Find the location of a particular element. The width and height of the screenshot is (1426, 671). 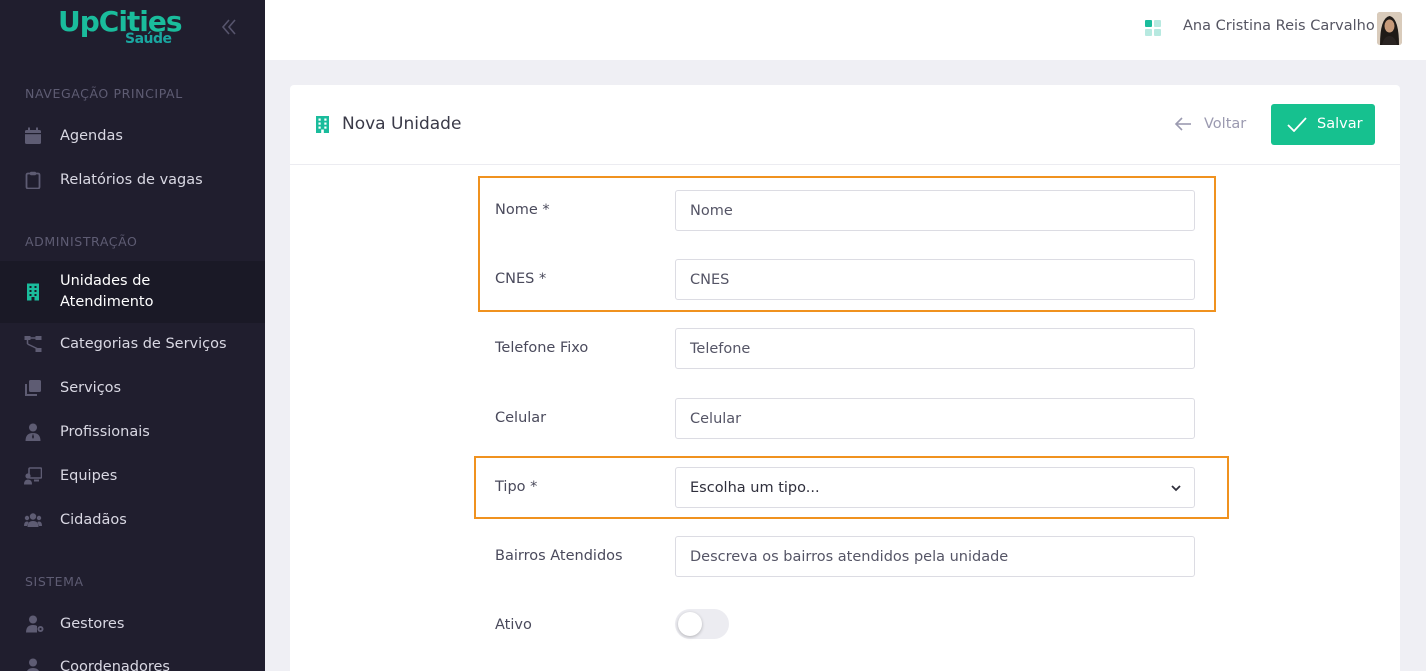

telefone-label: Telefone Fixo is located at coordinates (542, 348).